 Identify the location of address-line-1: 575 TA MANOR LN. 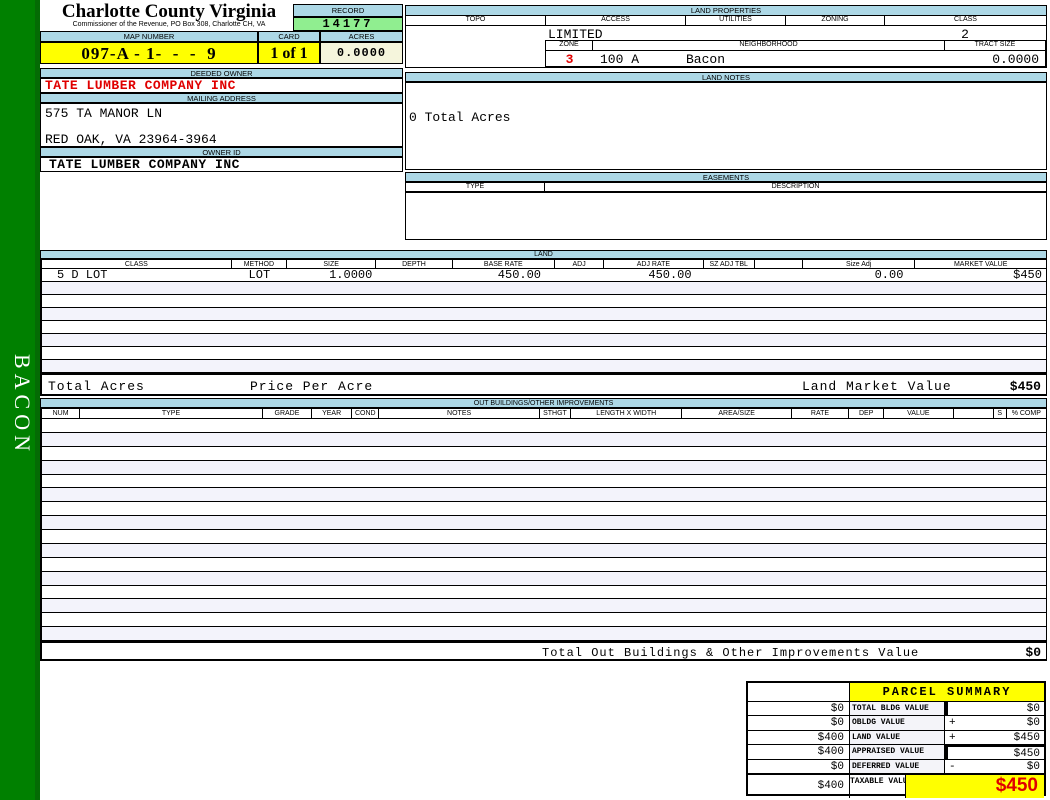
(104, 113).